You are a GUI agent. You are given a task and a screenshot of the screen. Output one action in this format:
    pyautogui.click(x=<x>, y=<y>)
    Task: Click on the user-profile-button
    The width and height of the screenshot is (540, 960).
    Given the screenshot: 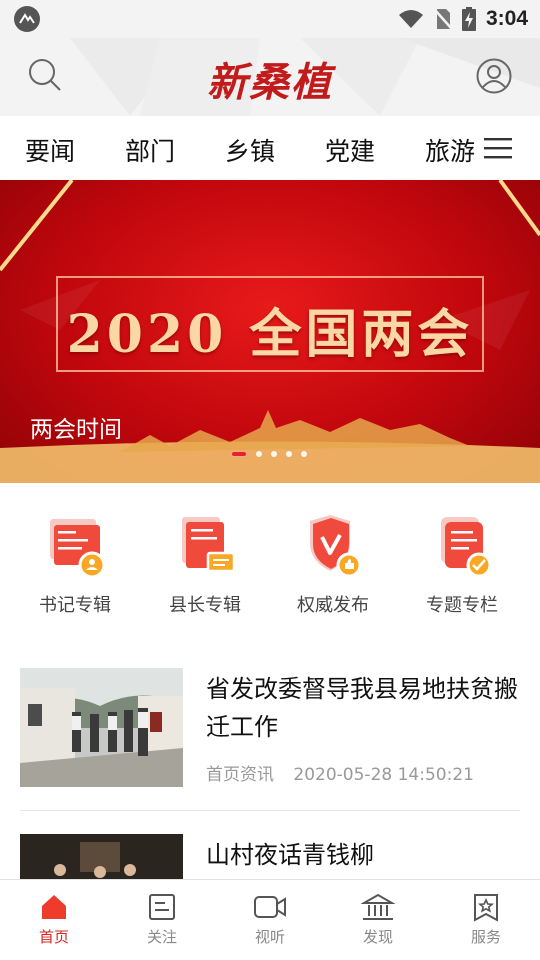 What is the action you would take?
    pyautogui.click(x=494, y=78)
    